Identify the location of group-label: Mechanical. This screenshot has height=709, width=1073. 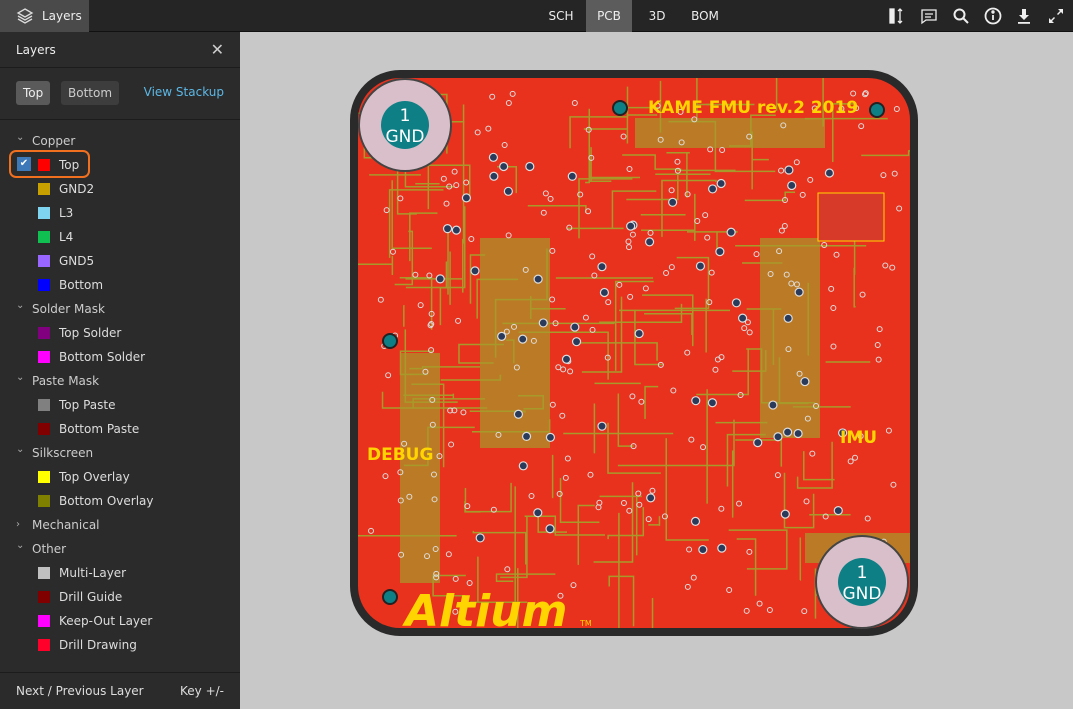
(66, 525).